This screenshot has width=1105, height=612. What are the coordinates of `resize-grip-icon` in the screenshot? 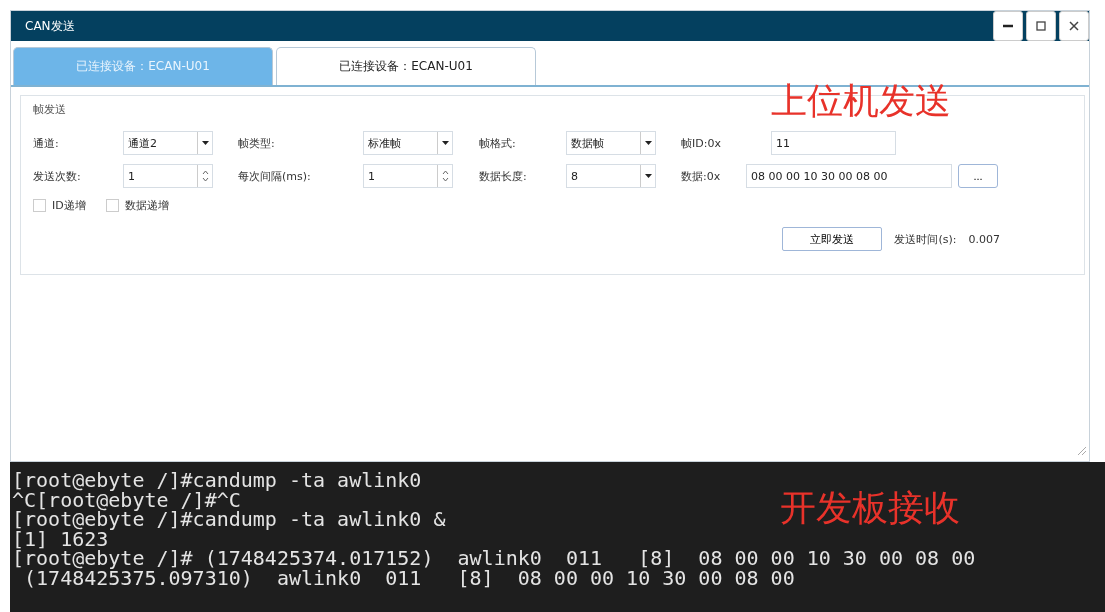 It's located at (1082, 451).